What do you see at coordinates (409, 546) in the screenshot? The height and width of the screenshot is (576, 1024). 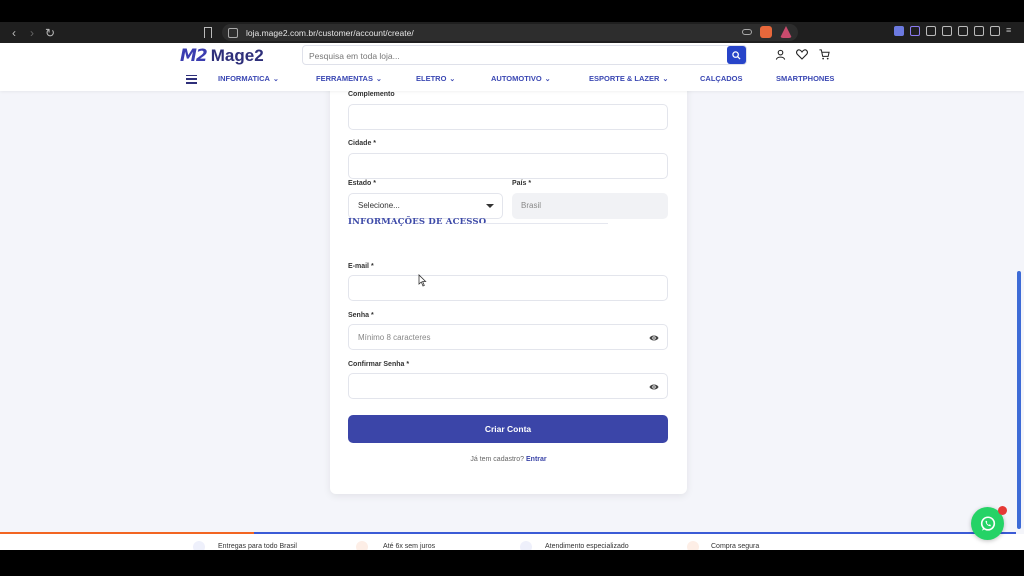 I see `feature-installments: Até 6x sem juros` at bounding box center [409, 546].